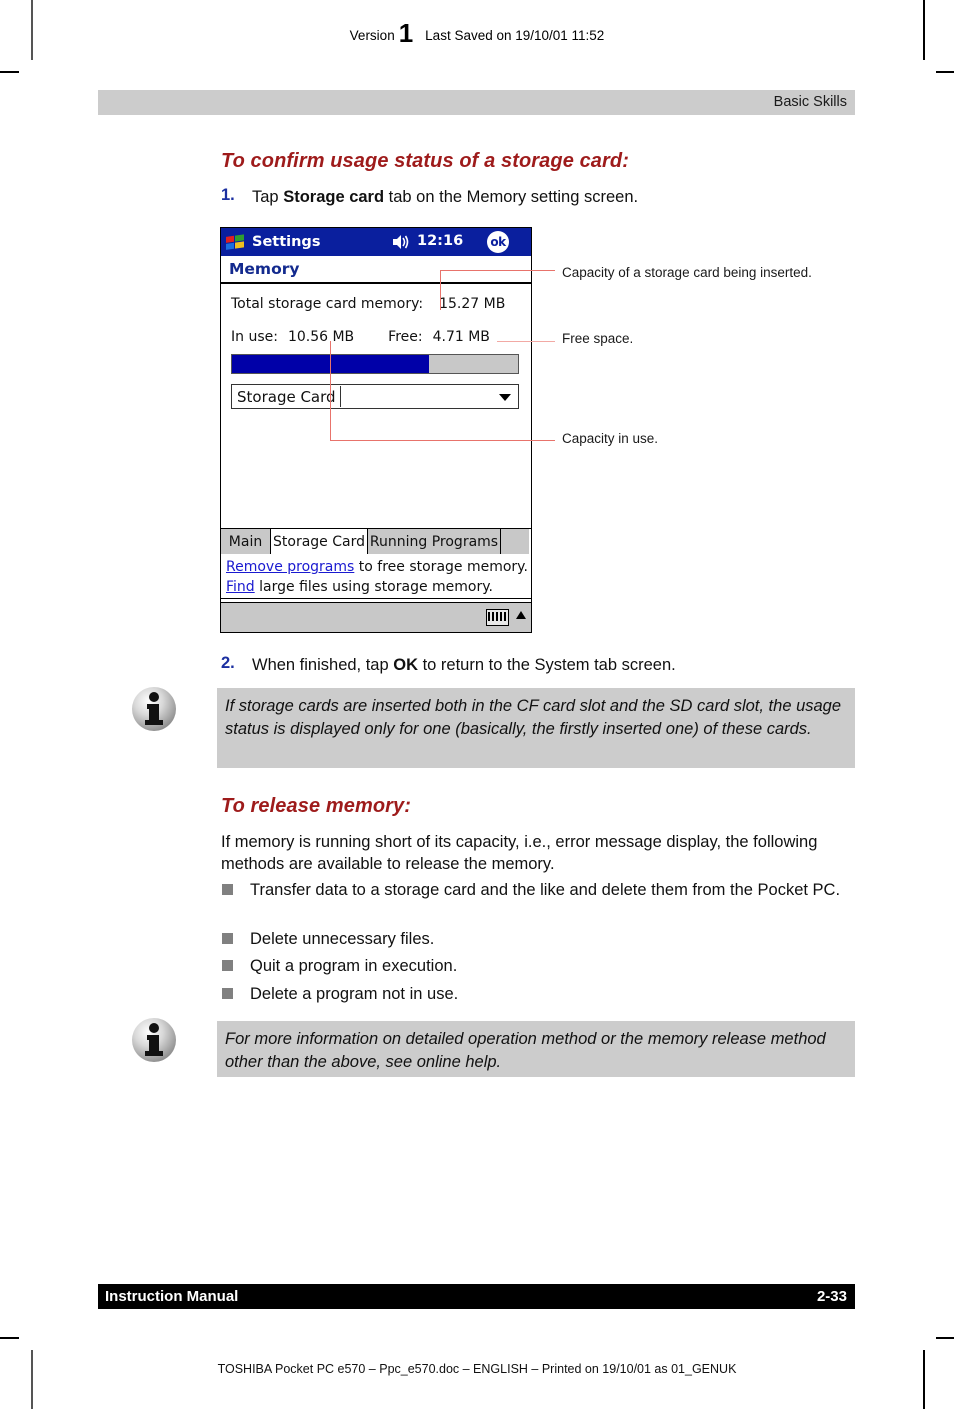  Describe the element at coordinates (440, 290) in the screenshot. I see `callout-line-total-vertical` at that location.